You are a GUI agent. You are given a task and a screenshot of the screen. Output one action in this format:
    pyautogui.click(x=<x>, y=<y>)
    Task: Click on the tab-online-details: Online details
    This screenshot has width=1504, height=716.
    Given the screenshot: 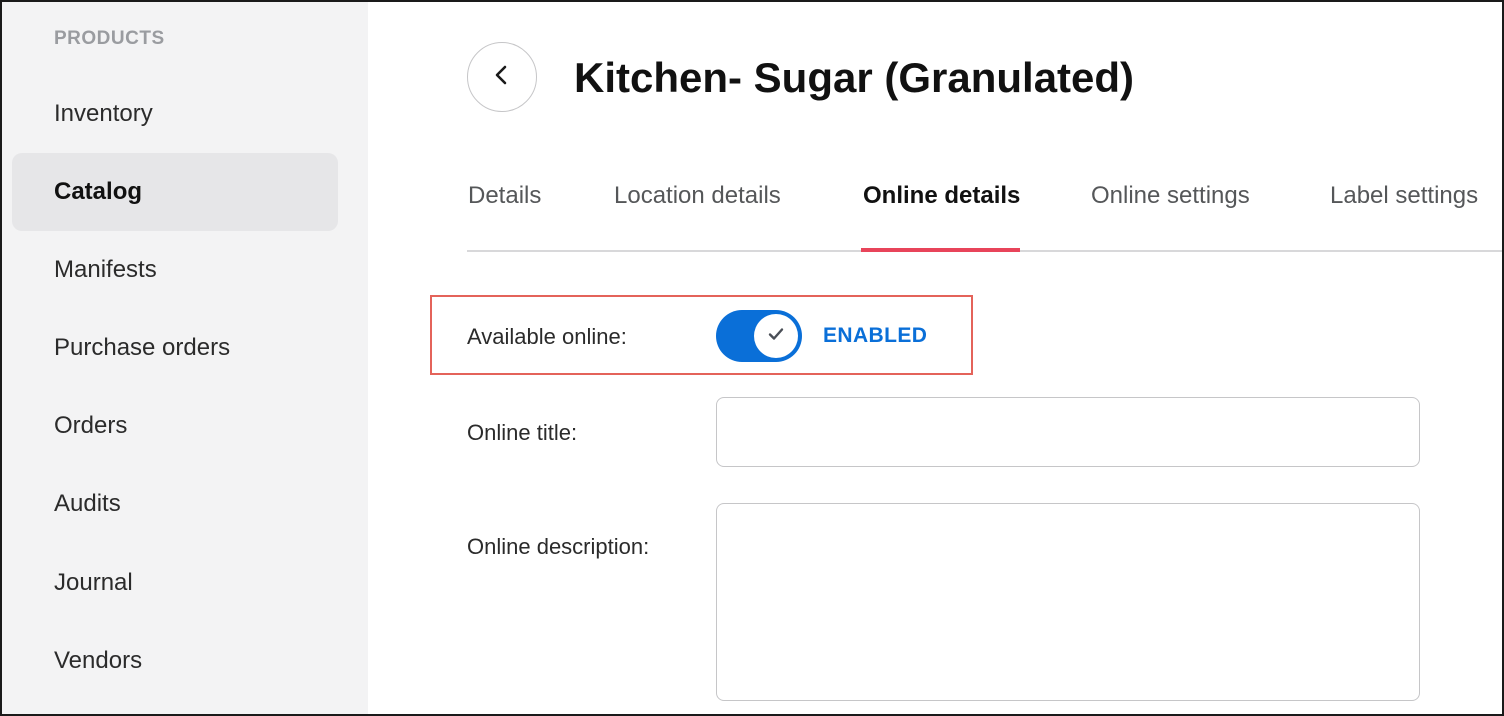 What is the action you would take?
    pyautogui.click(x=941, y=196)
    